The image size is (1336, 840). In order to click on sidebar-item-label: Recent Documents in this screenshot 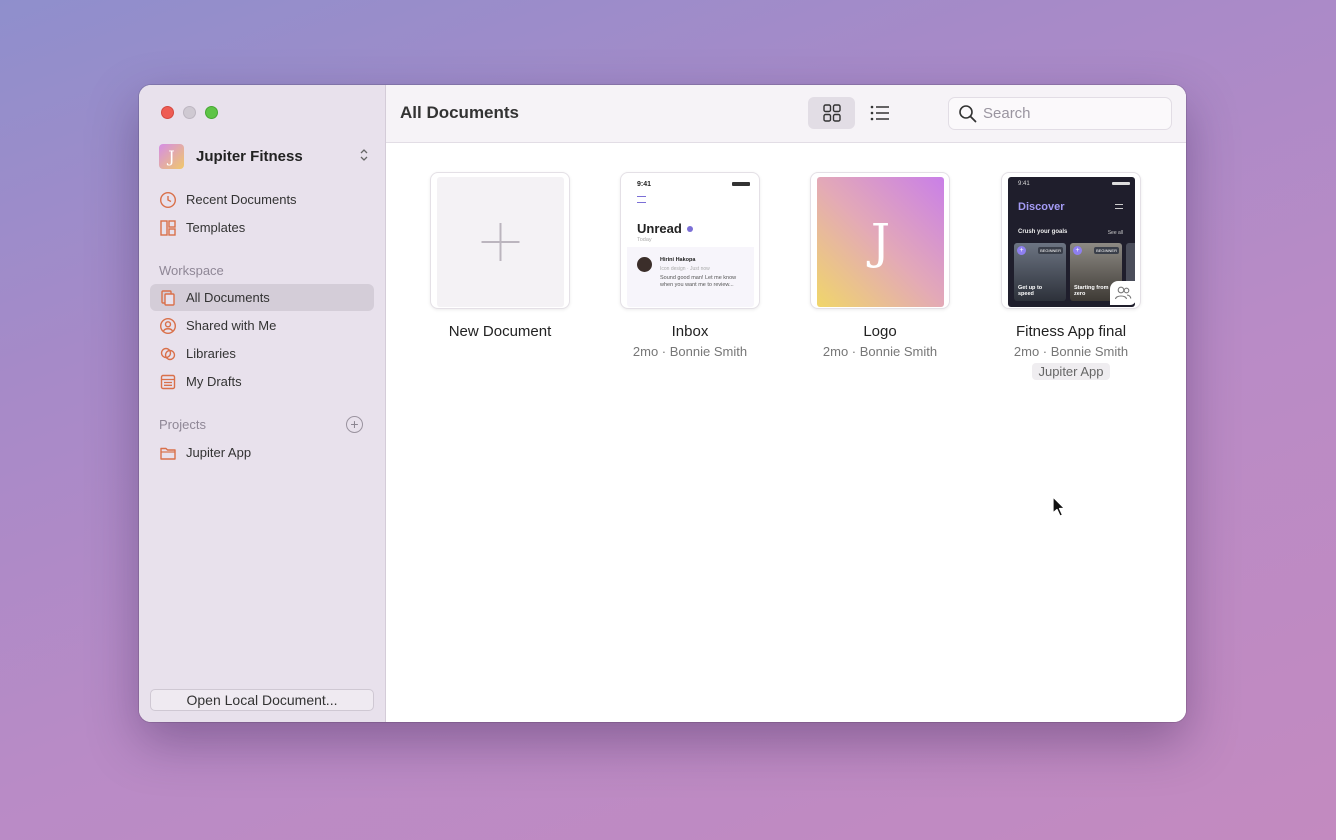, I will do `click(241, 199)`.